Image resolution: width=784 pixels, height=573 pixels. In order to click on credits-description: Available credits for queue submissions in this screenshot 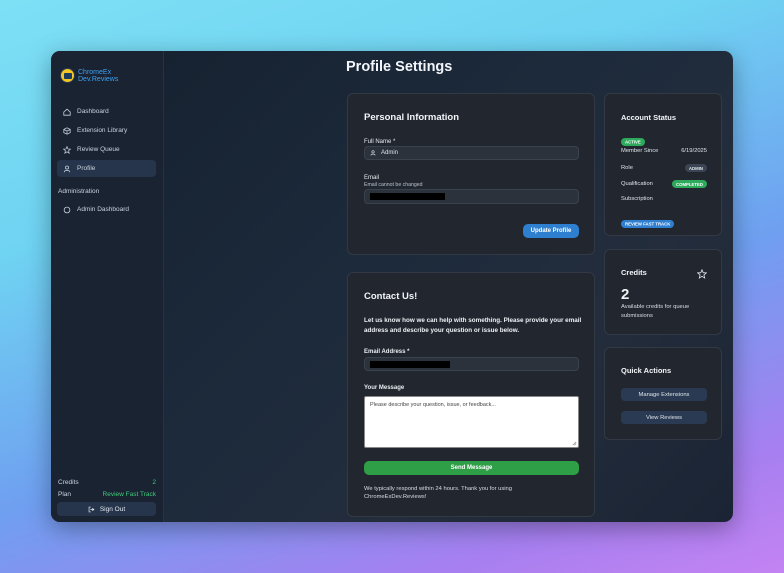, I will do `click(655, 311)`.